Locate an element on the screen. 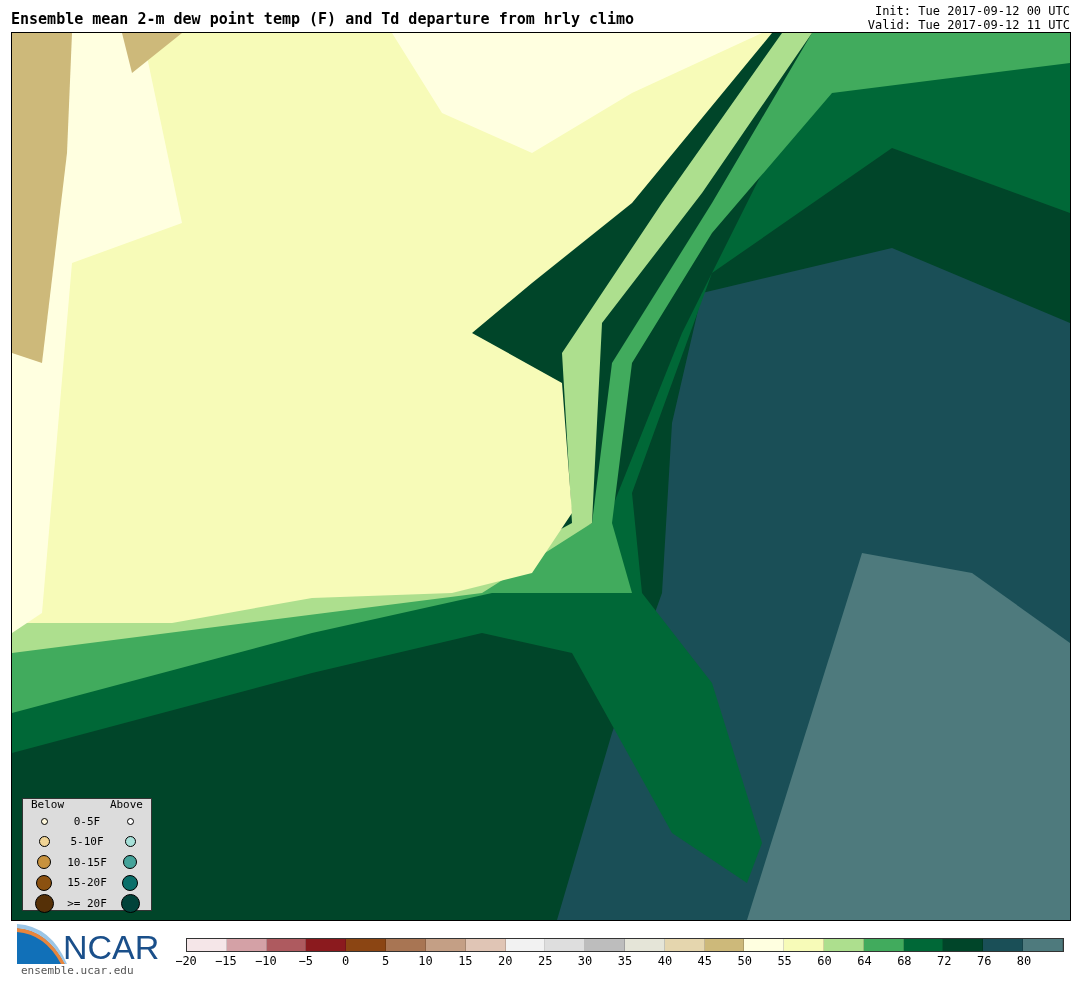 The width and height of the screenshot is (1080, 988). legend-heading: Above is located at coordinates (126, 805).